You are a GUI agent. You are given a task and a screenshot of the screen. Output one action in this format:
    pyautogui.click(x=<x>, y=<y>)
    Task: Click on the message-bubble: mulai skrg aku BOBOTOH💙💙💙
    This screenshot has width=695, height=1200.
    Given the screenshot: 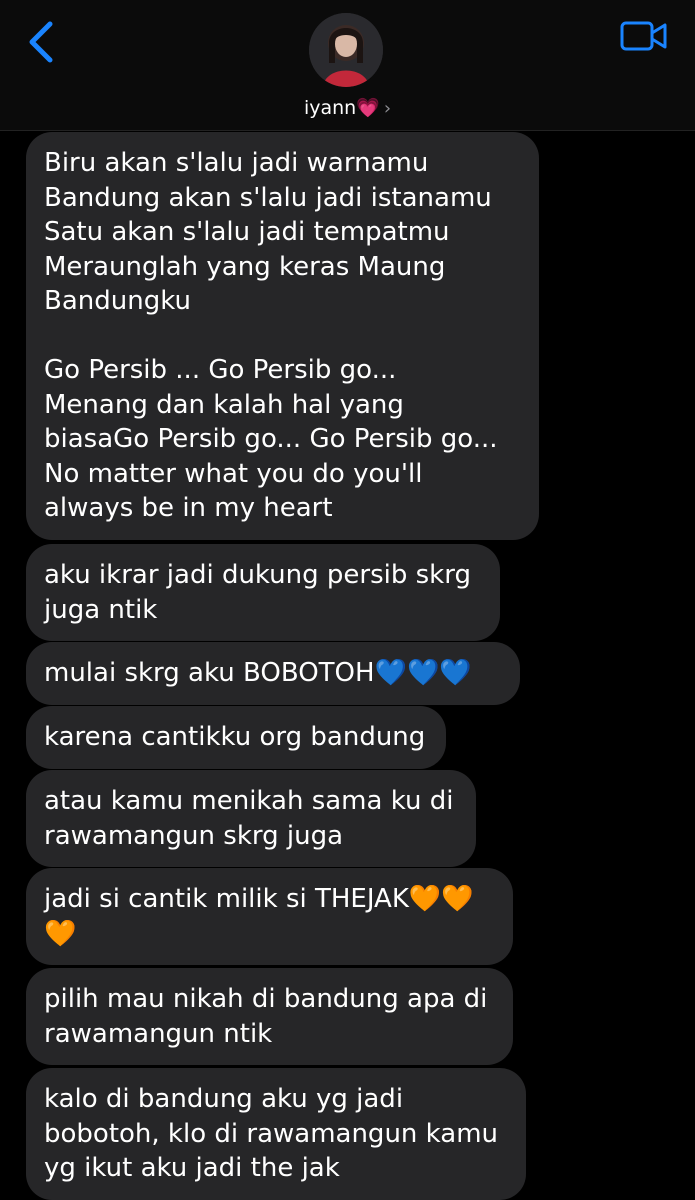 What is the action you would take?
    pyautogui.click(x=273, y=673)
    